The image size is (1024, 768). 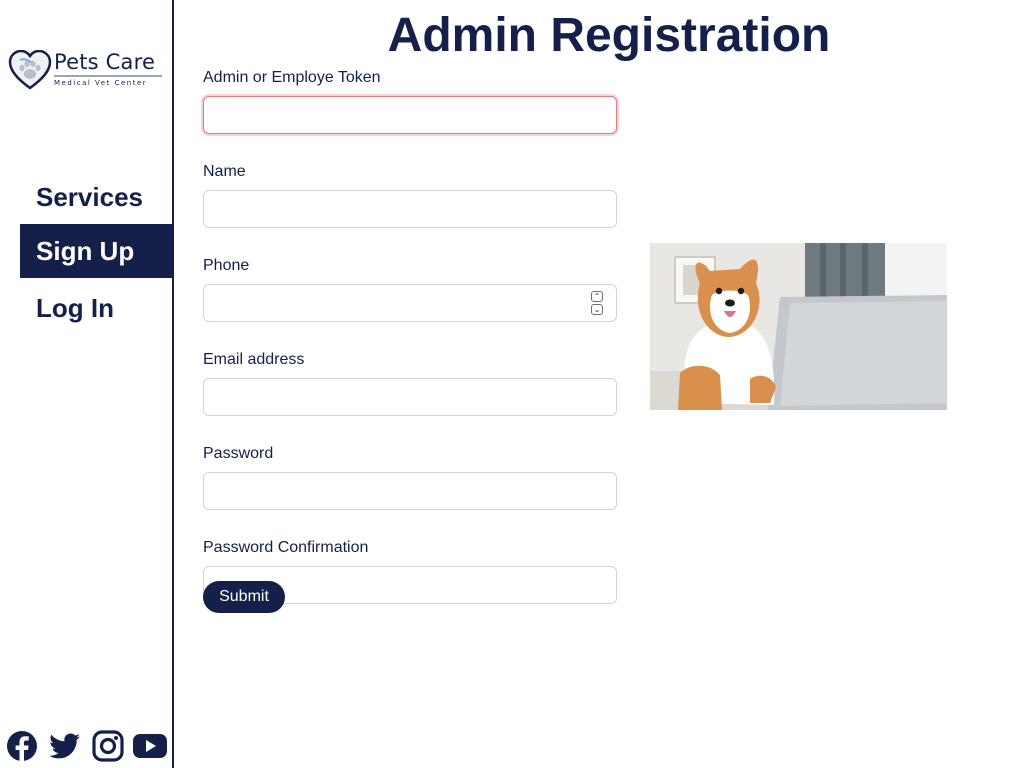 What do you see at coordinates (97, 308) in the screenshot?
I see `nav-item-log-in: Log In` at bounding box center [97, 308].